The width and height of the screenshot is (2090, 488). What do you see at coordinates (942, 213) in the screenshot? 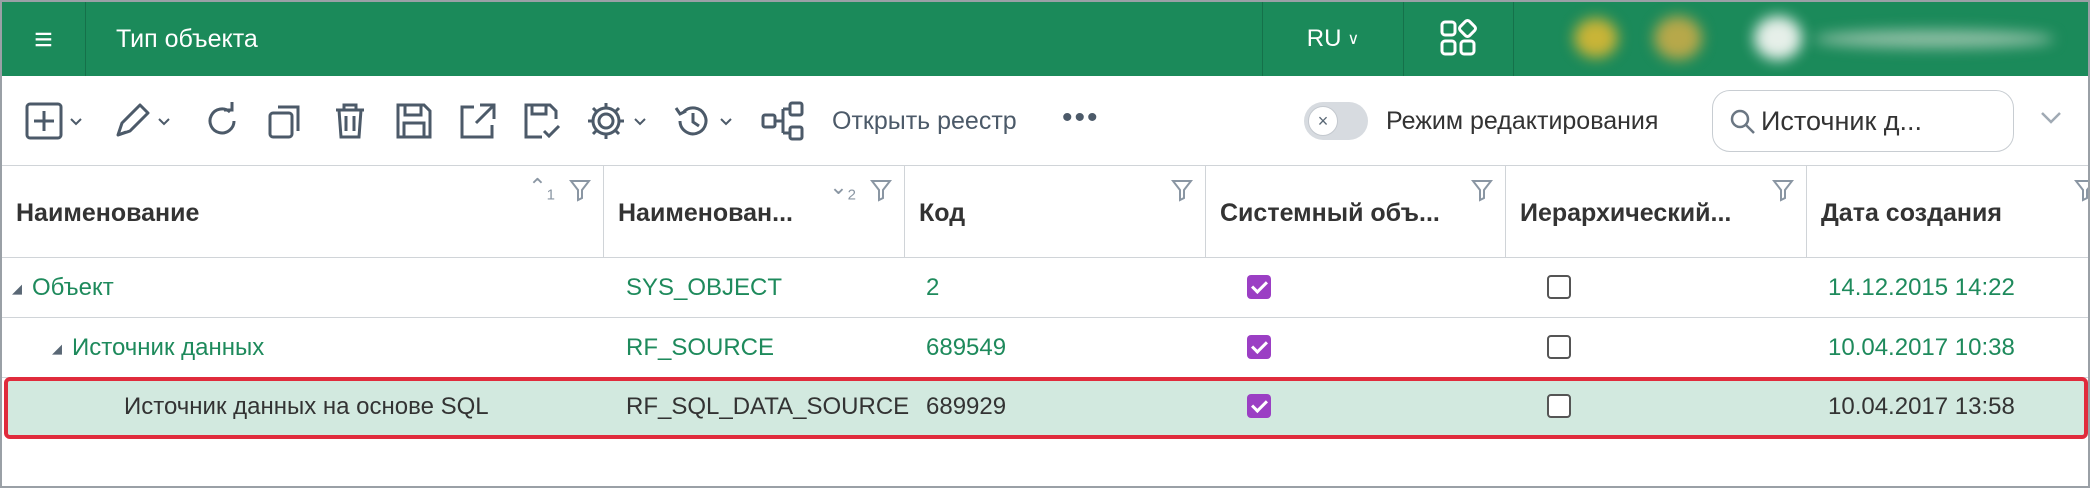
I see `column-label: Код` at bounding box center [942, 213].